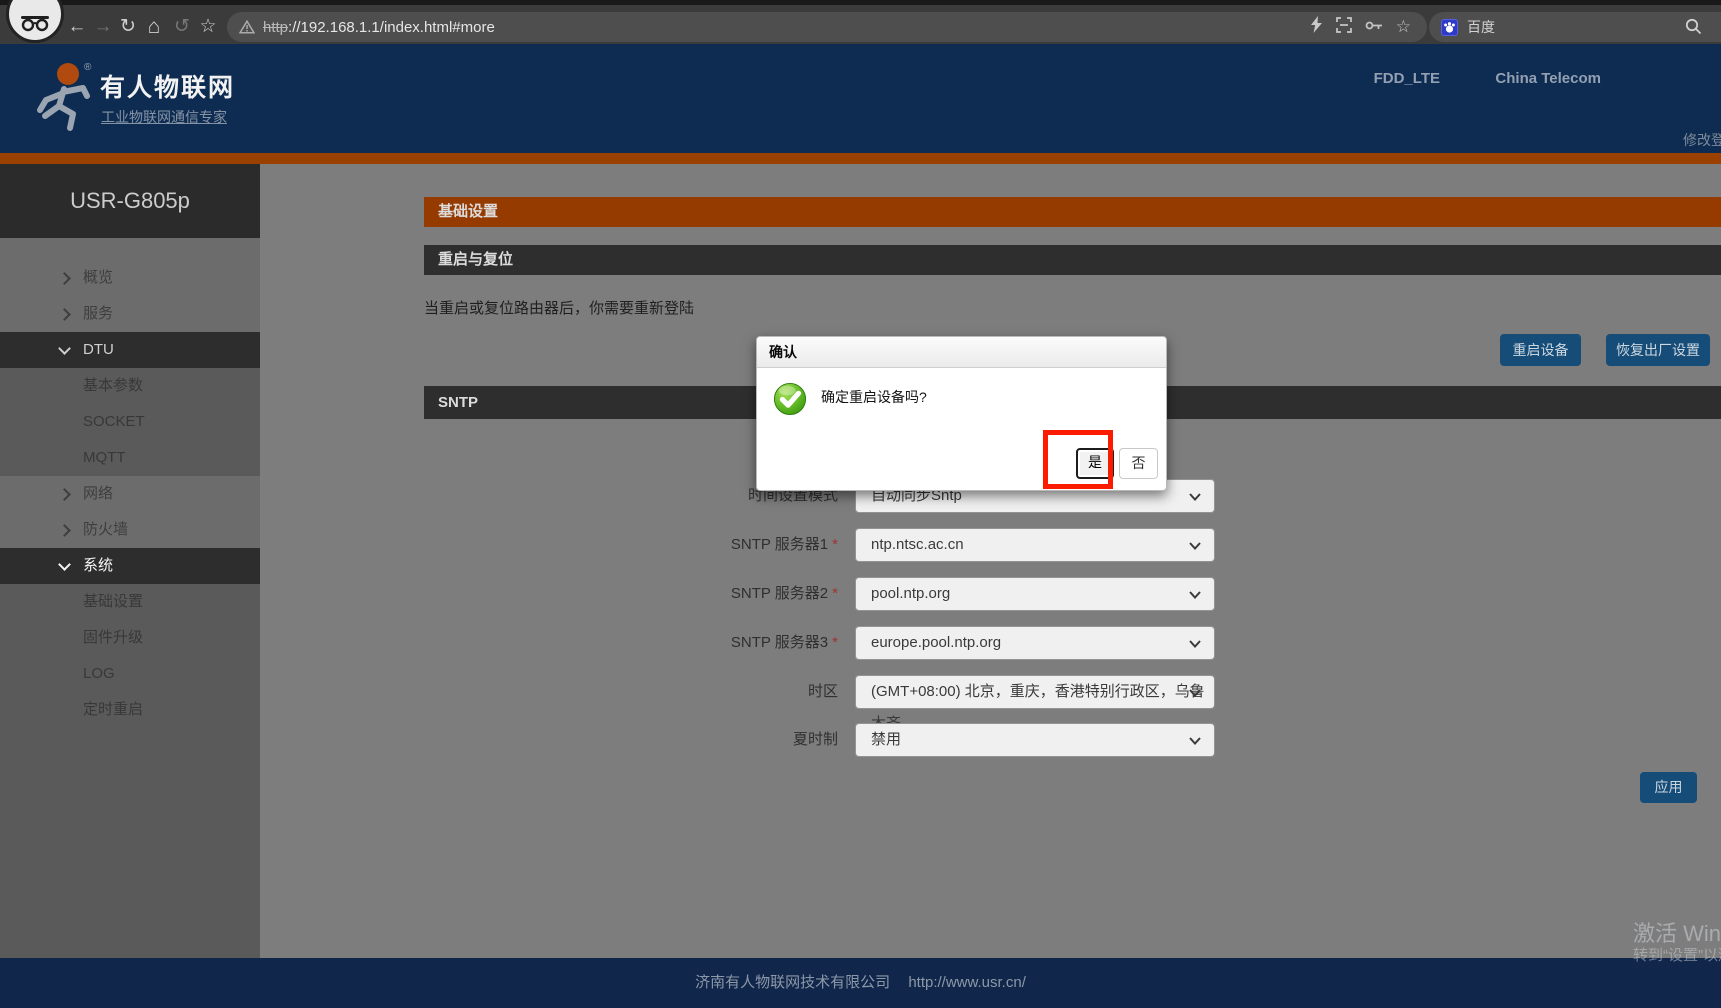 This screenshot has width=1721, height=1008. I want to click on not-secure-warning-icon, so click(247, 27).